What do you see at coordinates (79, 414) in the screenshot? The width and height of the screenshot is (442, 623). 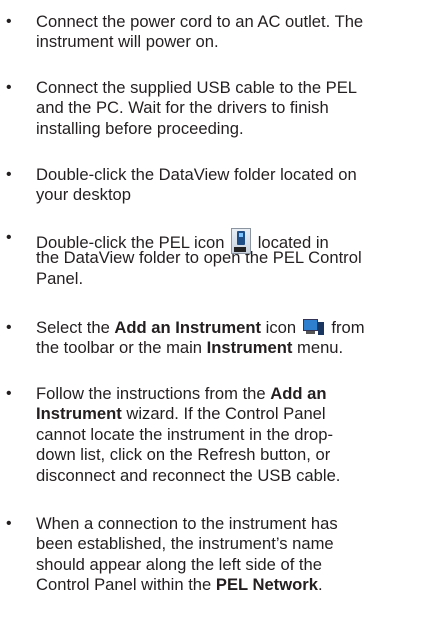 I see `step-6-bold-b: Instrument` at bounding box center [79, 414].